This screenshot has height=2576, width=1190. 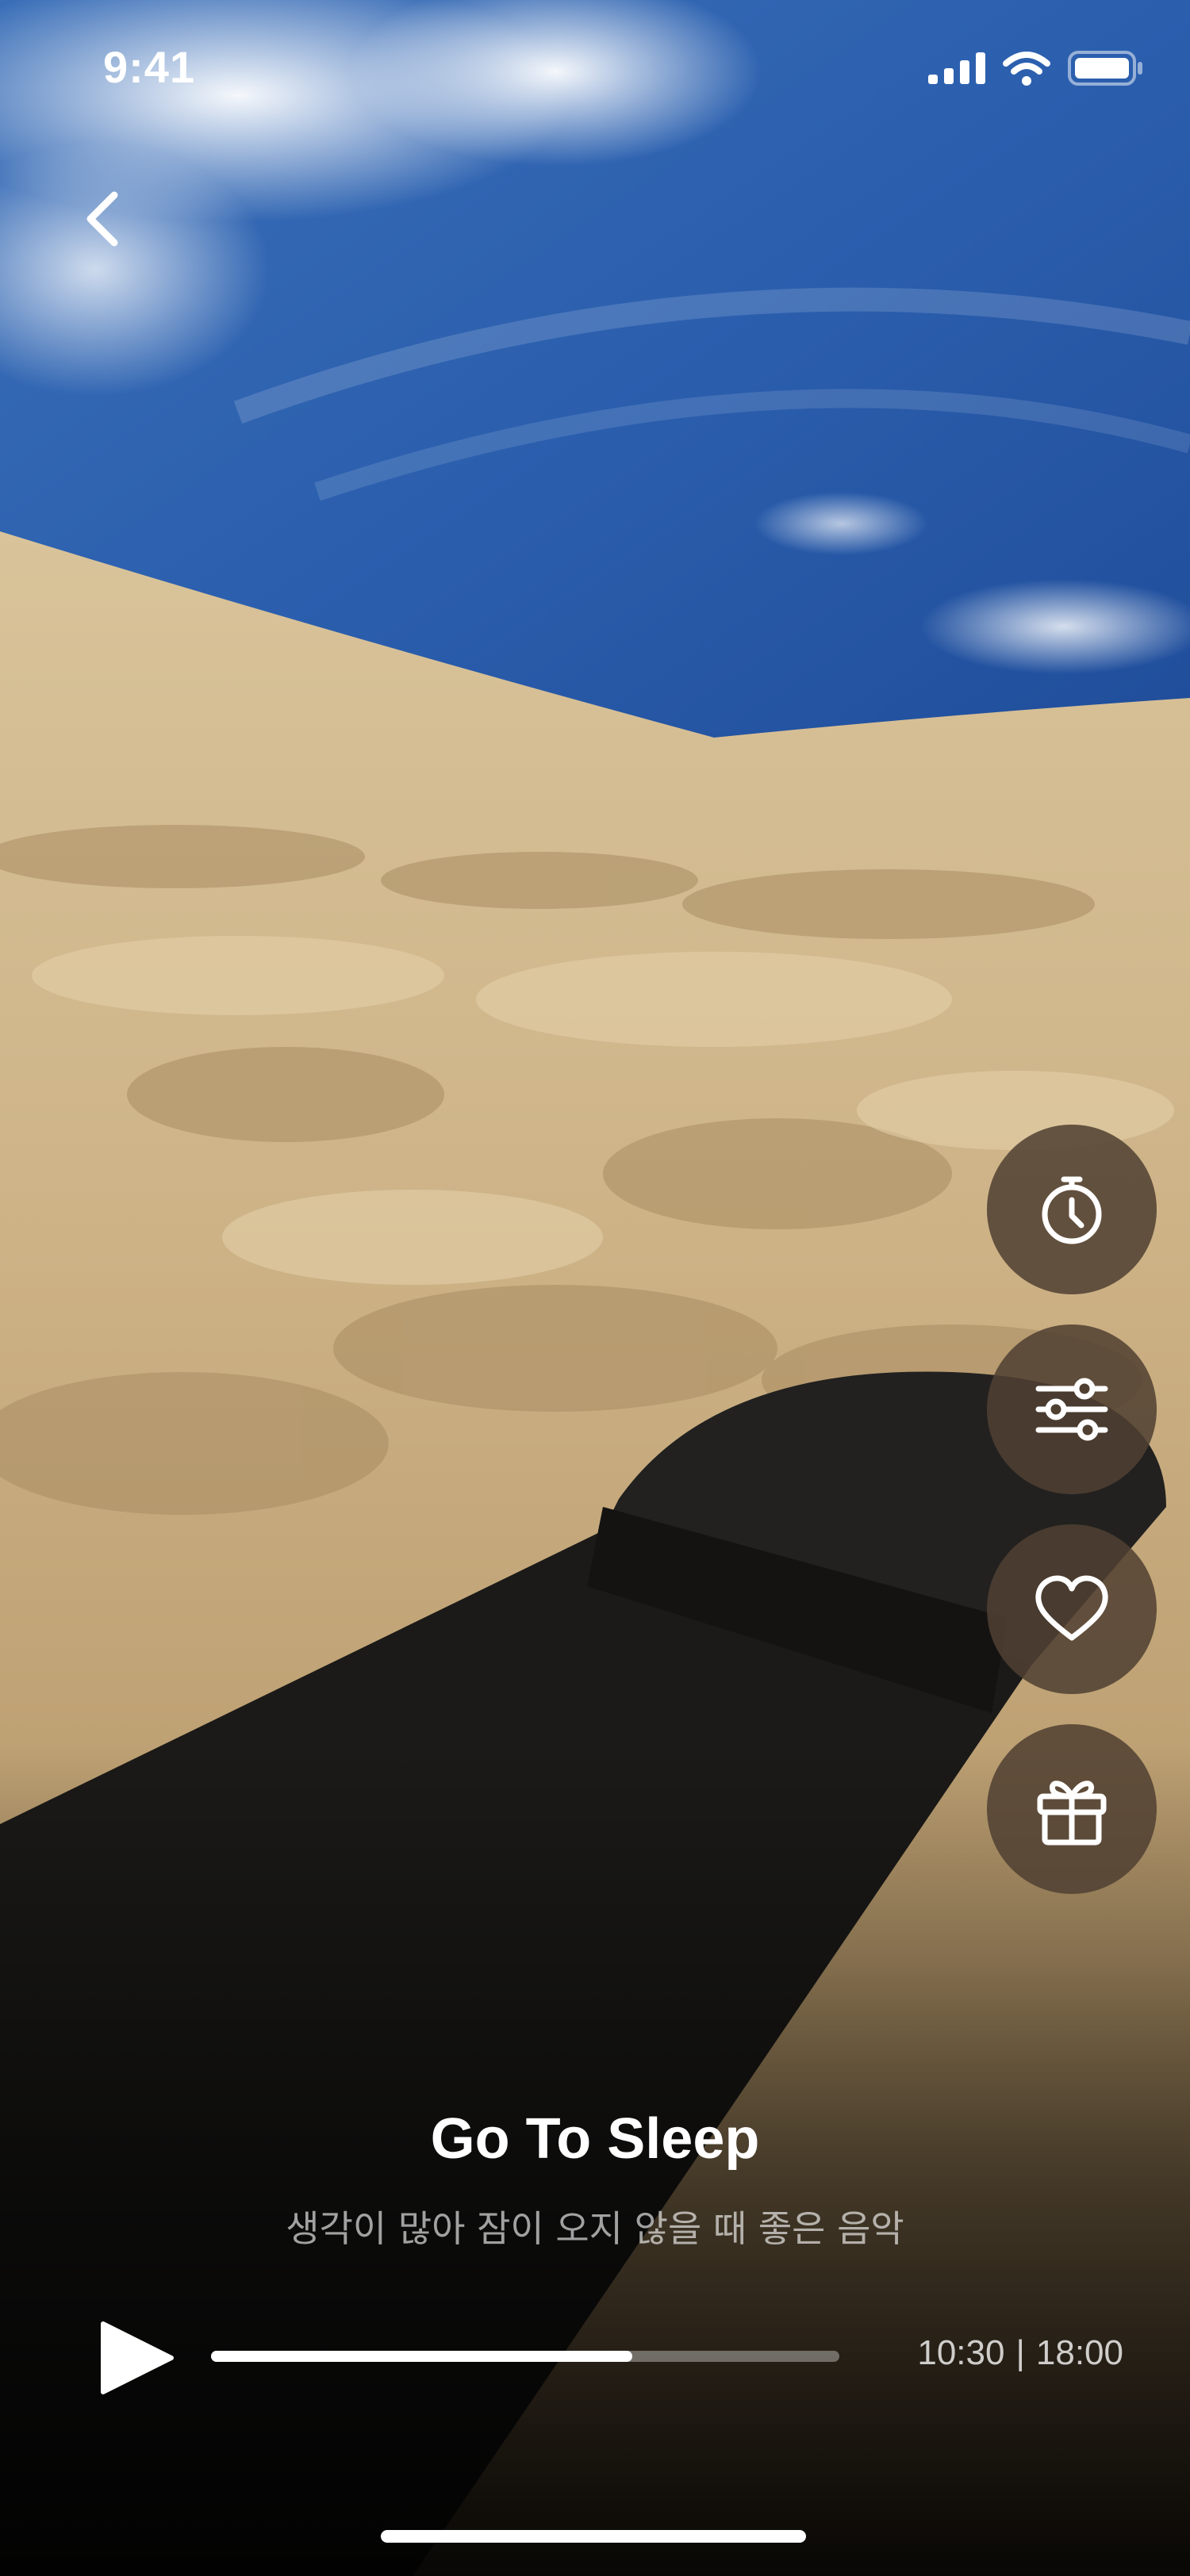 What do you see at coordinates (1105, 69) in the screenshot?
I see `battery-icon` at bounding box center [1105, 69].